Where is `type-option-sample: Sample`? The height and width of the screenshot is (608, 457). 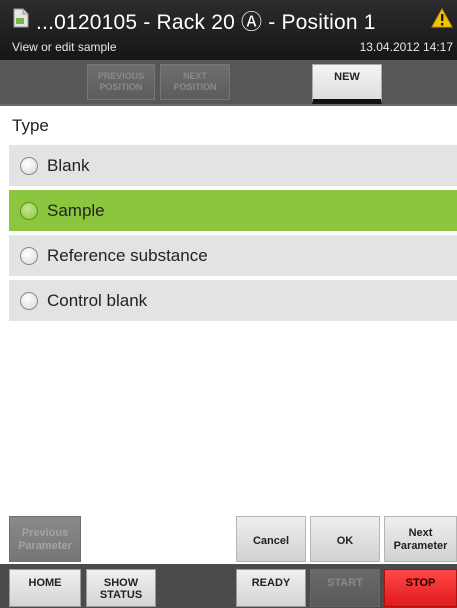
type-option-sample: Sample is located at coordinates (233, 210).